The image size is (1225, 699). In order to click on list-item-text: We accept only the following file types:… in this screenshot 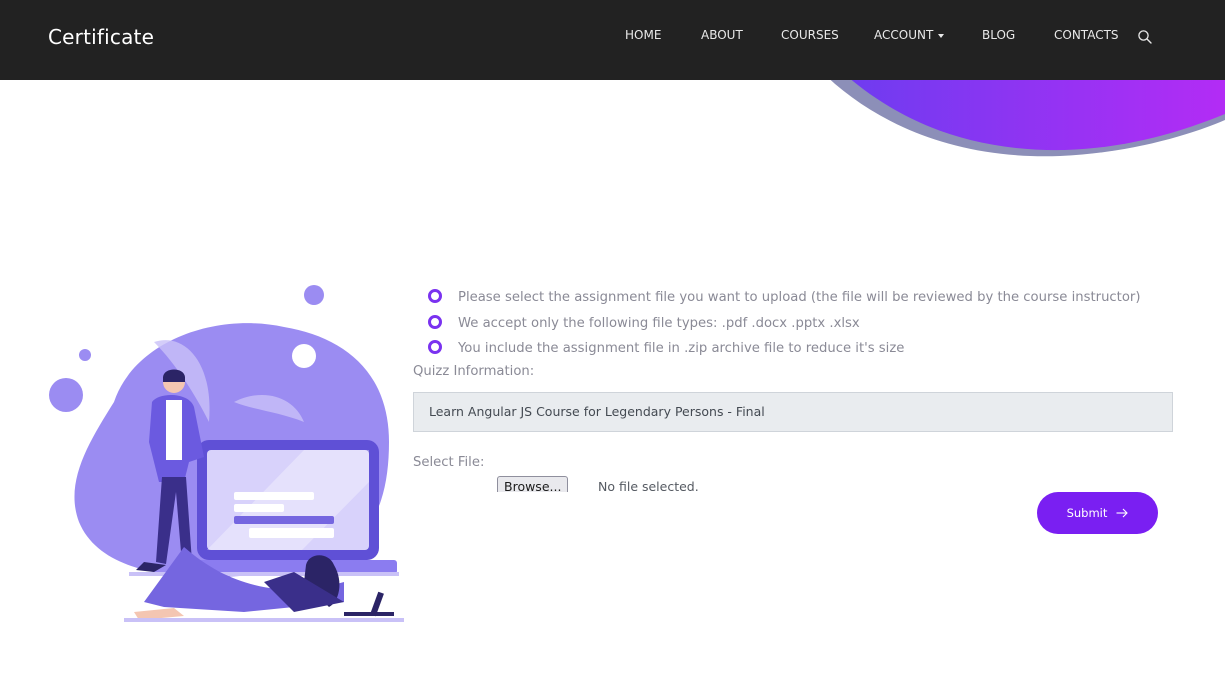, I will do `click(659, 323)`.